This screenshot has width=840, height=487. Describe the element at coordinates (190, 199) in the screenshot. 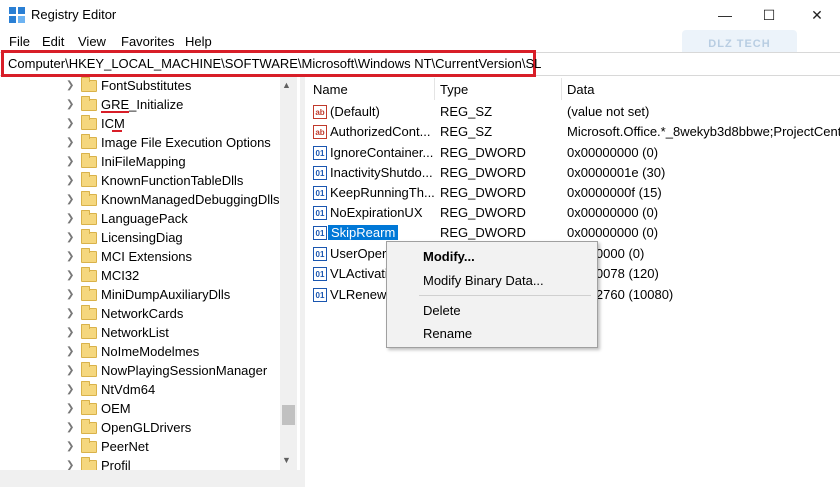

I see `tree-item-label: KnownManagedDebuggingDlls` at that location.